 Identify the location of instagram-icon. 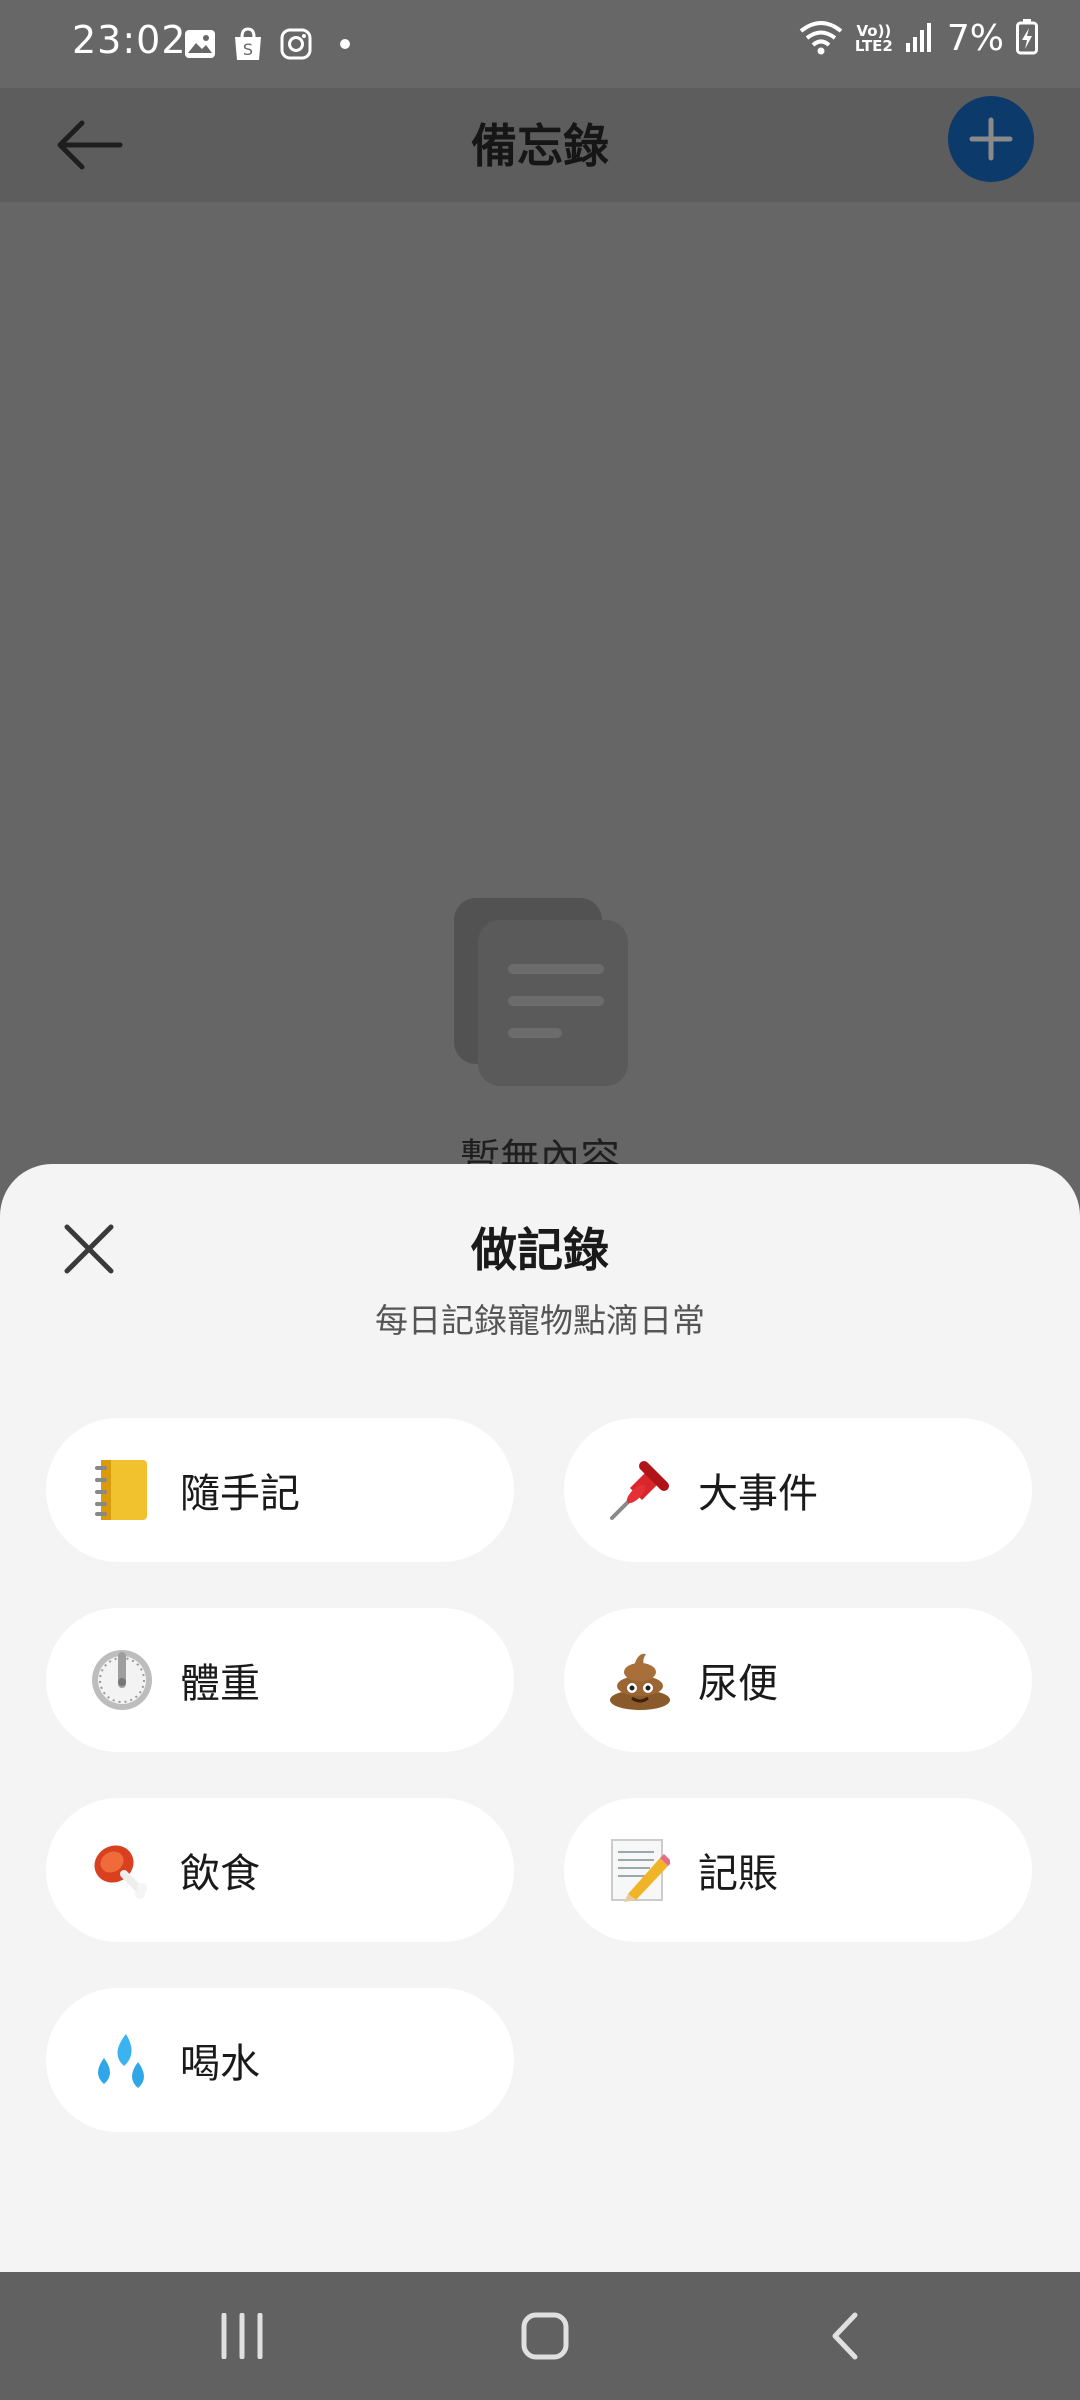
(296, 44).